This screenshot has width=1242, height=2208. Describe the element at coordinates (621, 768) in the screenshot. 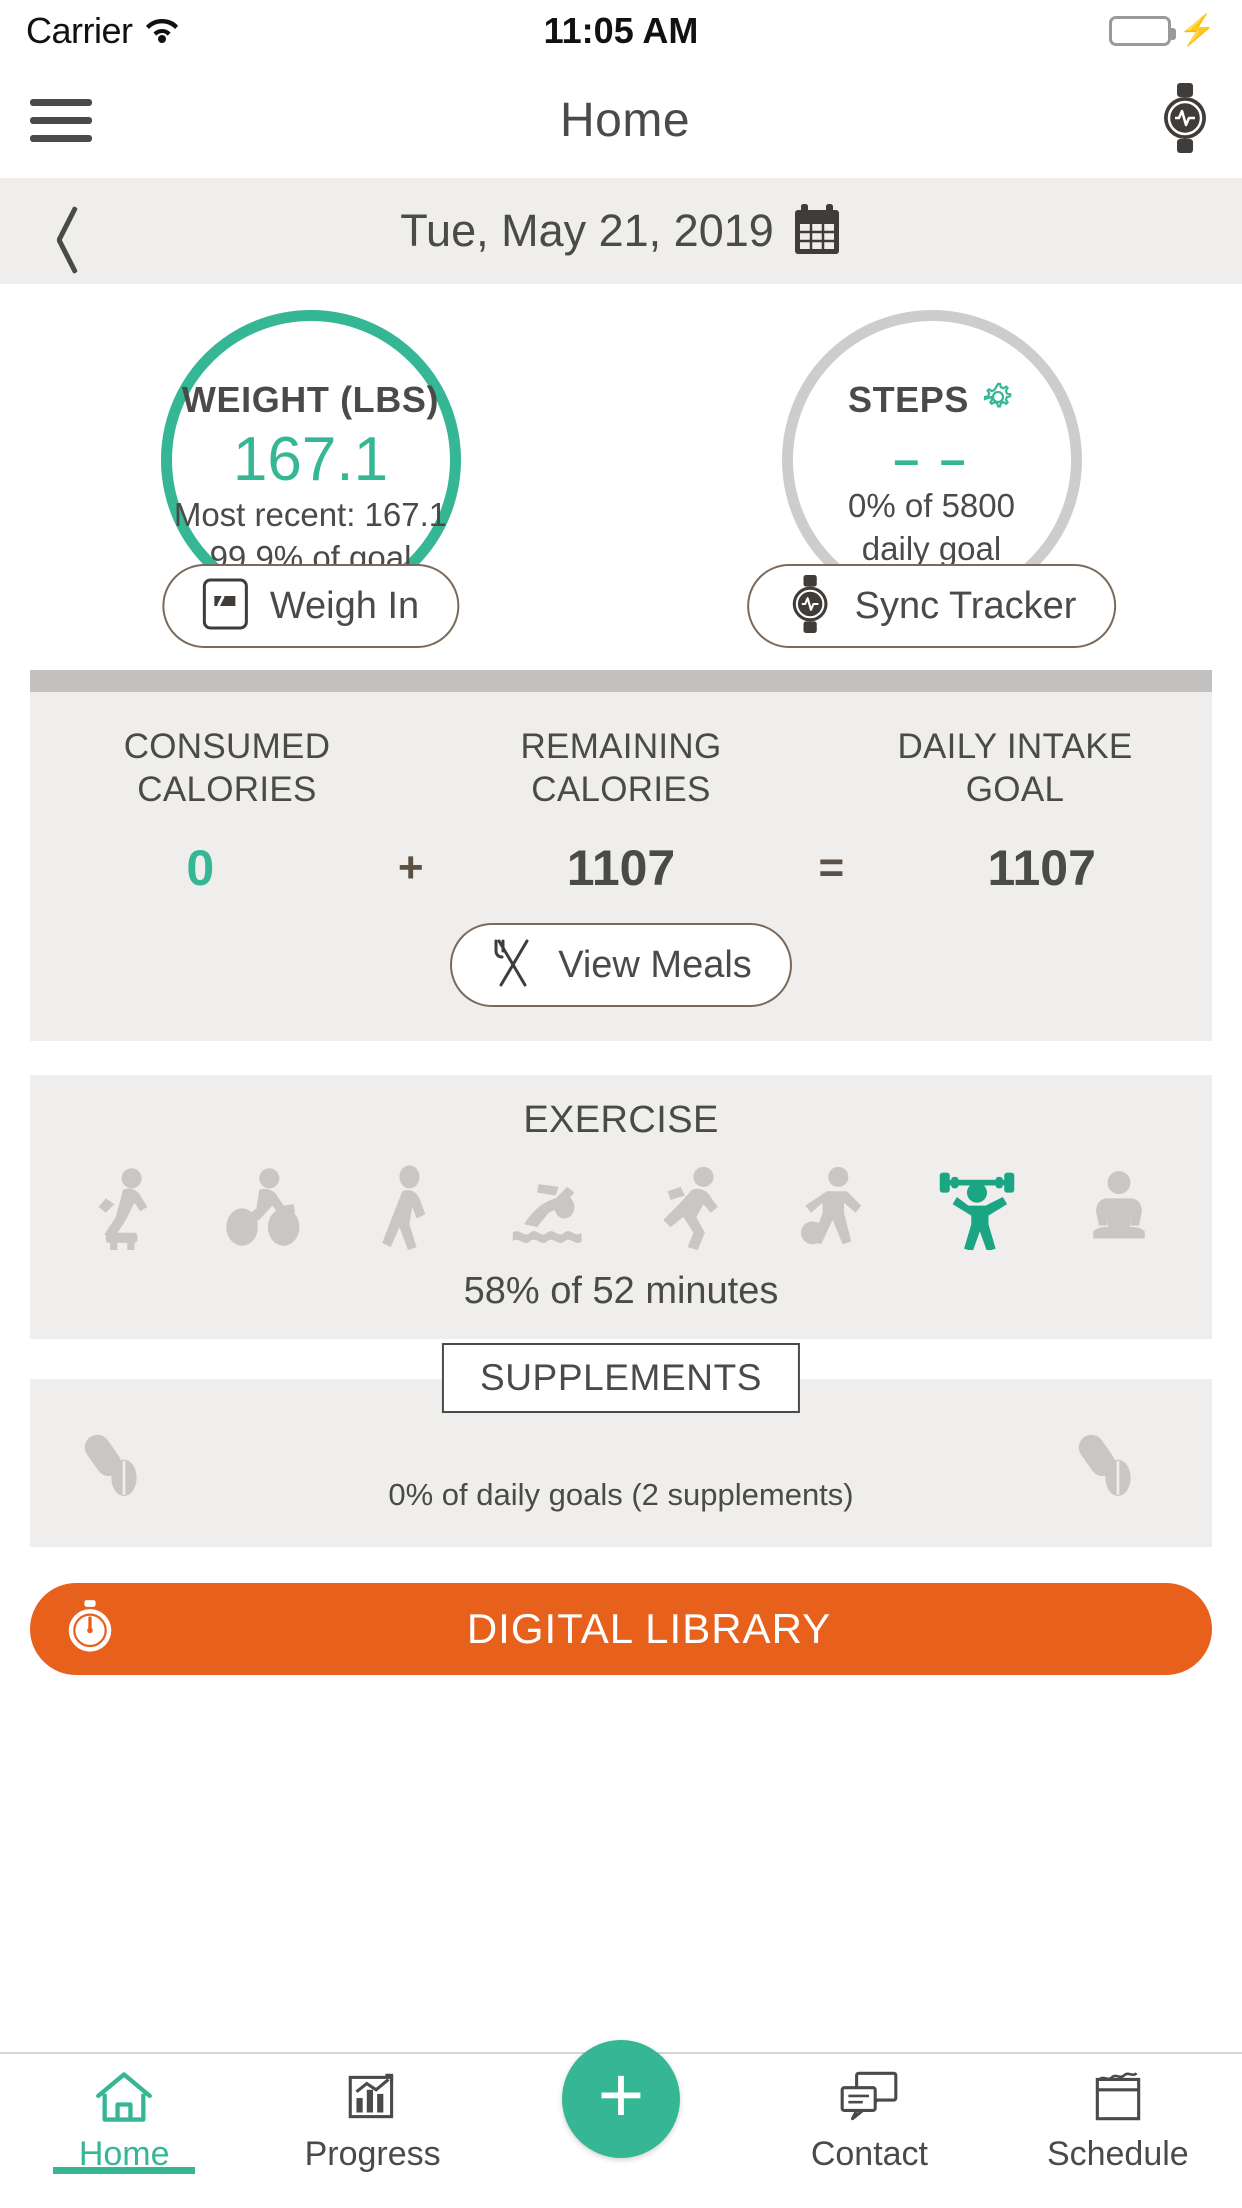

I see `calories-header-remaining: REMAINING CALORIES` at that location.